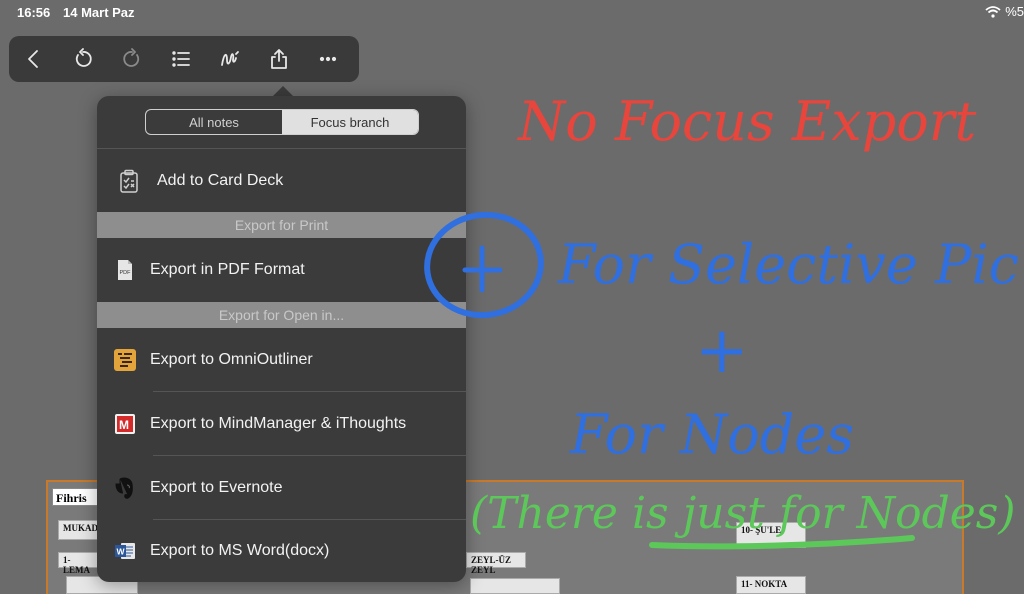  I want to click on back-button, so click(33, 59).